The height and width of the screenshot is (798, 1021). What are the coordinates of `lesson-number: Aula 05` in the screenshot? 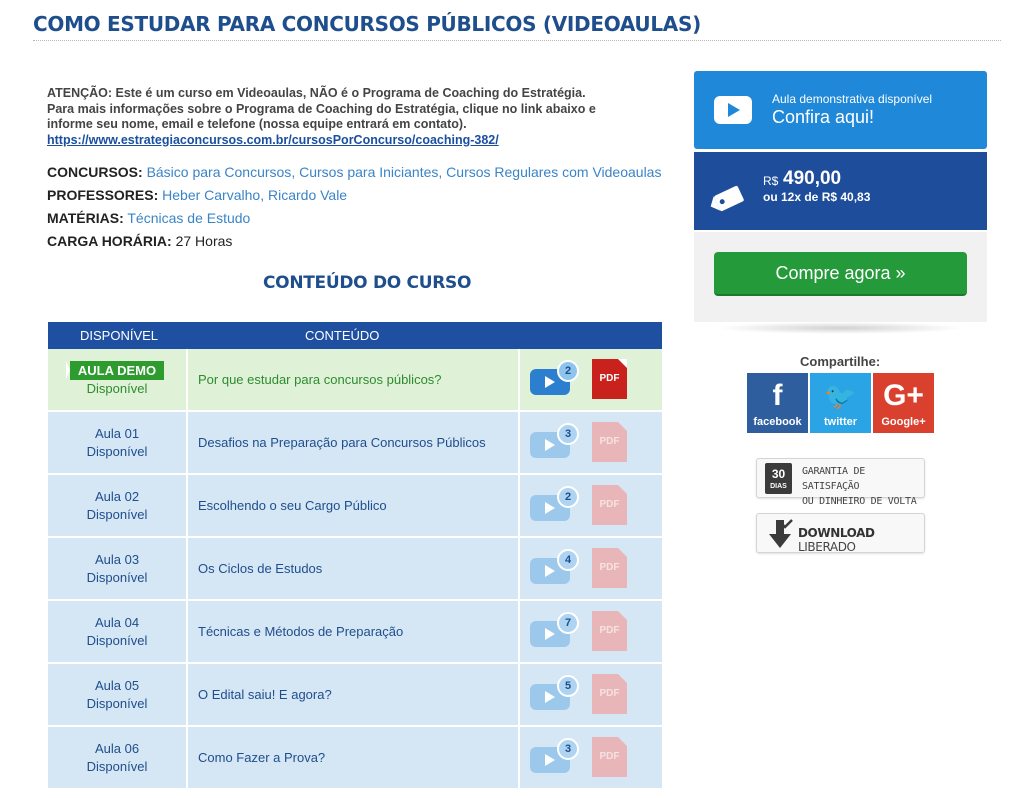 It's located at (117, 685).